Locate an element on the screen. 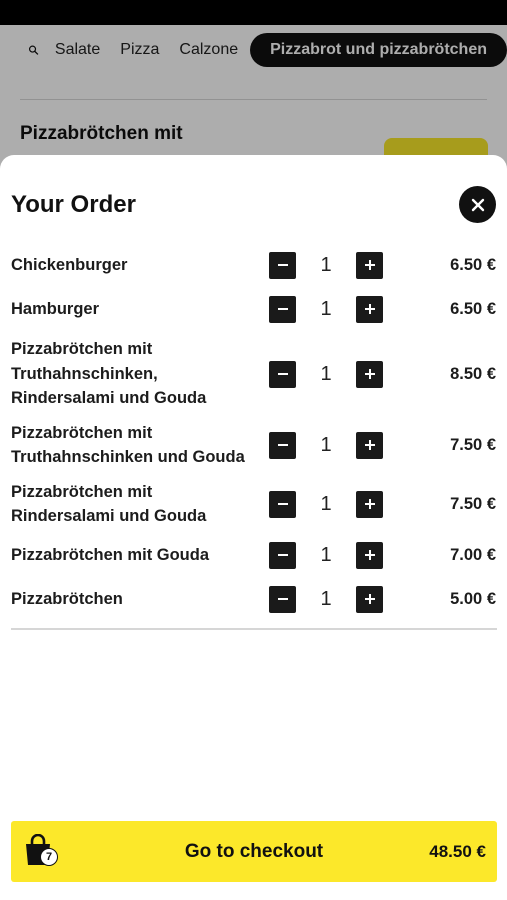 The image size is (507, 900). checkout-total: 48.50 € is located at coordinates (457, 851).